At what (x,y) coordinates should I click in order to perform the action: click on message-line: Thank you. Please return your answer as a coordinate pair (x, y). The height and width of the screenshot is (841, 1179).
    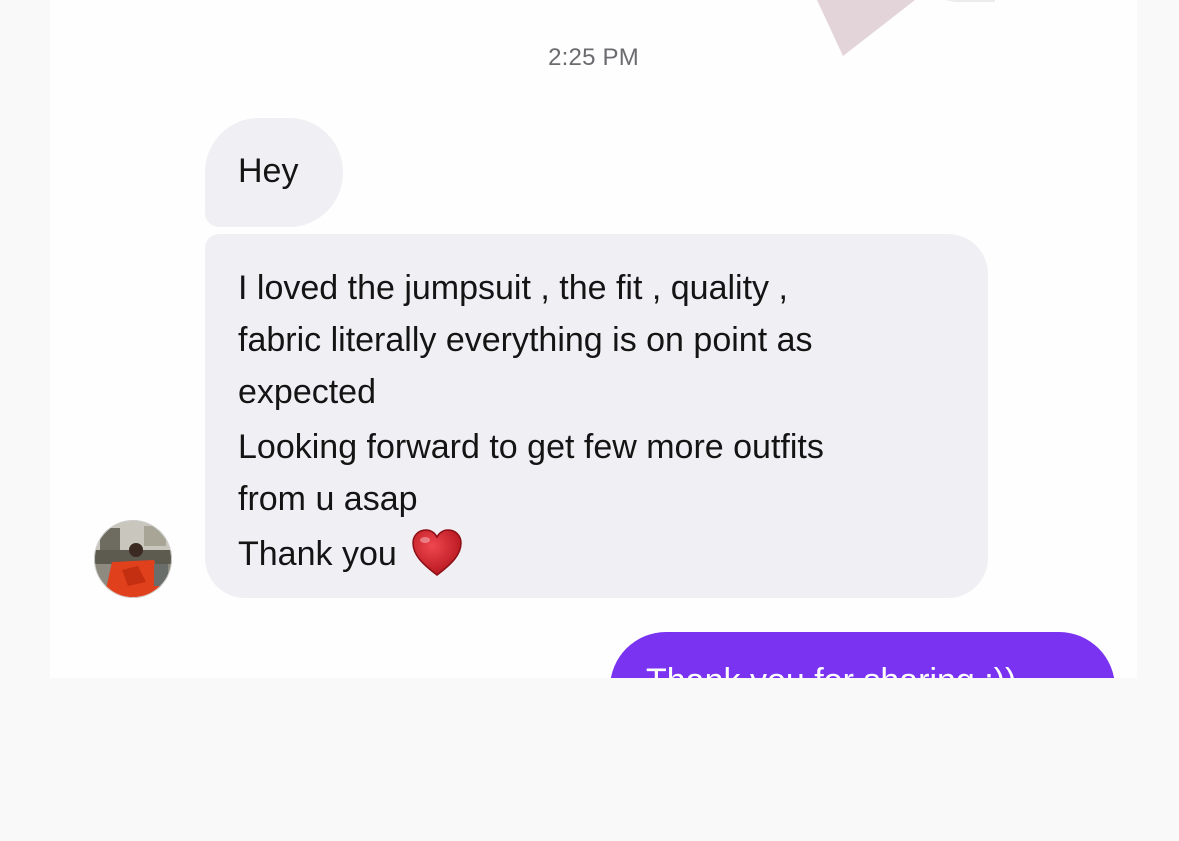
    Looking at the image, I should click on (317, 554).